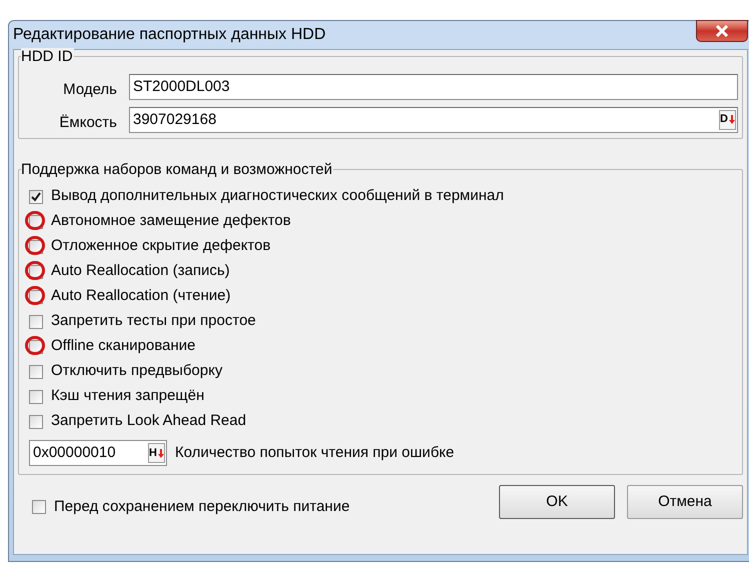  What do you see at coordinates (140, 271) in the screenshot?
I see `option-label: Auto Reallocation (запись)` at bounding box center [140, 271].